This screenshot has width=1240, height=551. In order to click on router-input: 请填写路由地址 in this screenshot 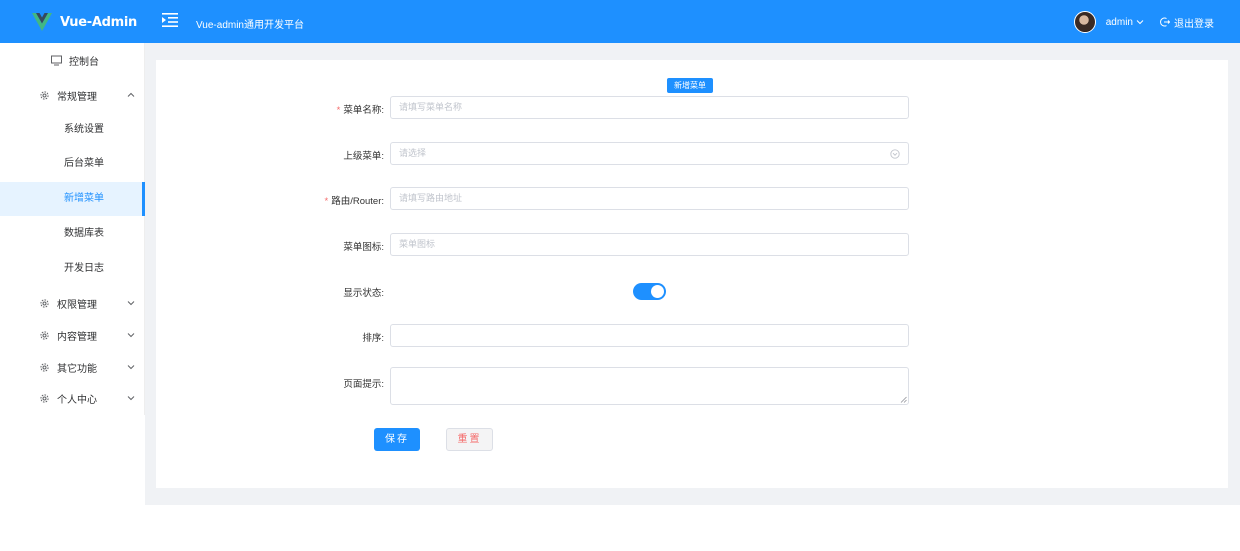, I will do `click(649, 198)`.